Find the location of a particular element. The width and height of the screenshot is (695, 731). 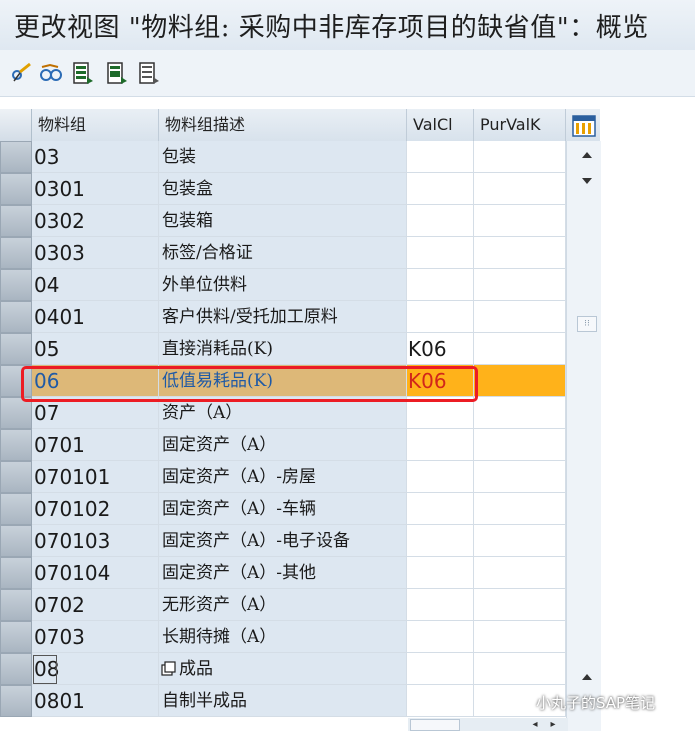

column-header-valcl: ValCl is located at coordinates (440, 125).